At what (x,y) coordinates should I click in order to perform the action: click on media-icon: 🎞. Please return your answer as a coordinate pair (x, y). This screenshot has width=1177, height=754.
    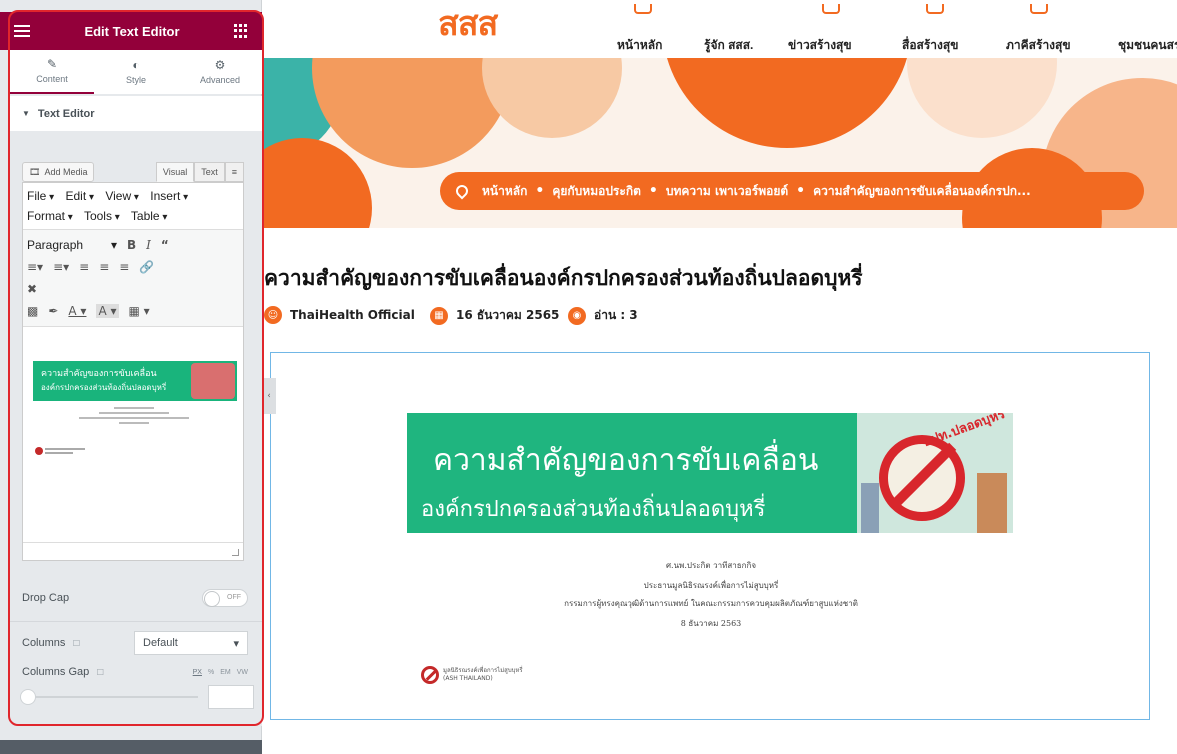
    Looking at the image, I should click on (35, 171).